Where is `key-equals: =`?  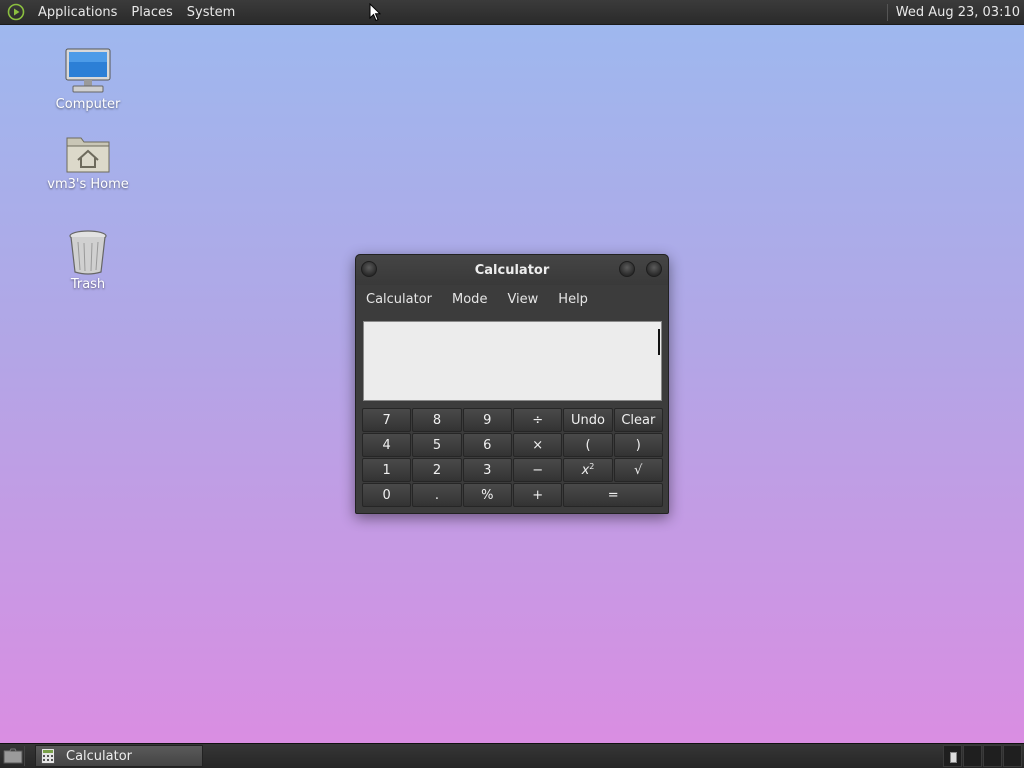 key-equals: = is located at coordinates (613, 495).